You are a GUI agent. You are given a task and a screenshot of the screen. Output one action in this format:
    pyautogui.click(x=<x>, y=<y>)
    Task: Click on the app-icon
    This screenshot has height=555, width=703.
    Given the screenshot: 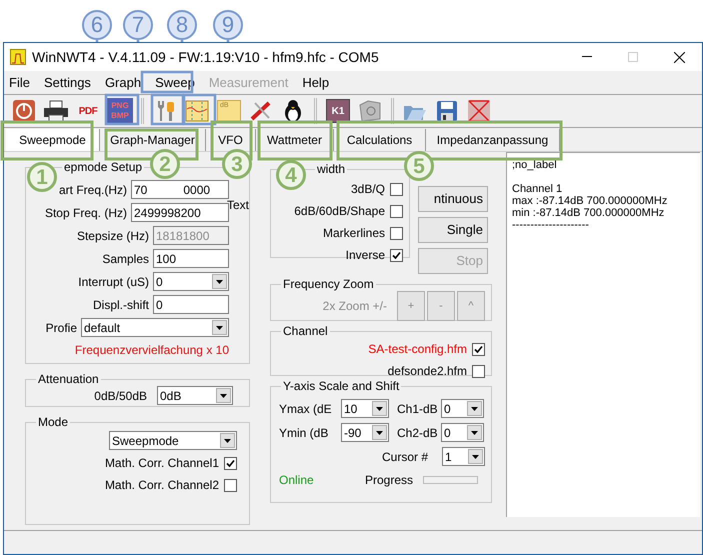 What is the action you would take?
    pyautogui.click(x=18, y=57)
    